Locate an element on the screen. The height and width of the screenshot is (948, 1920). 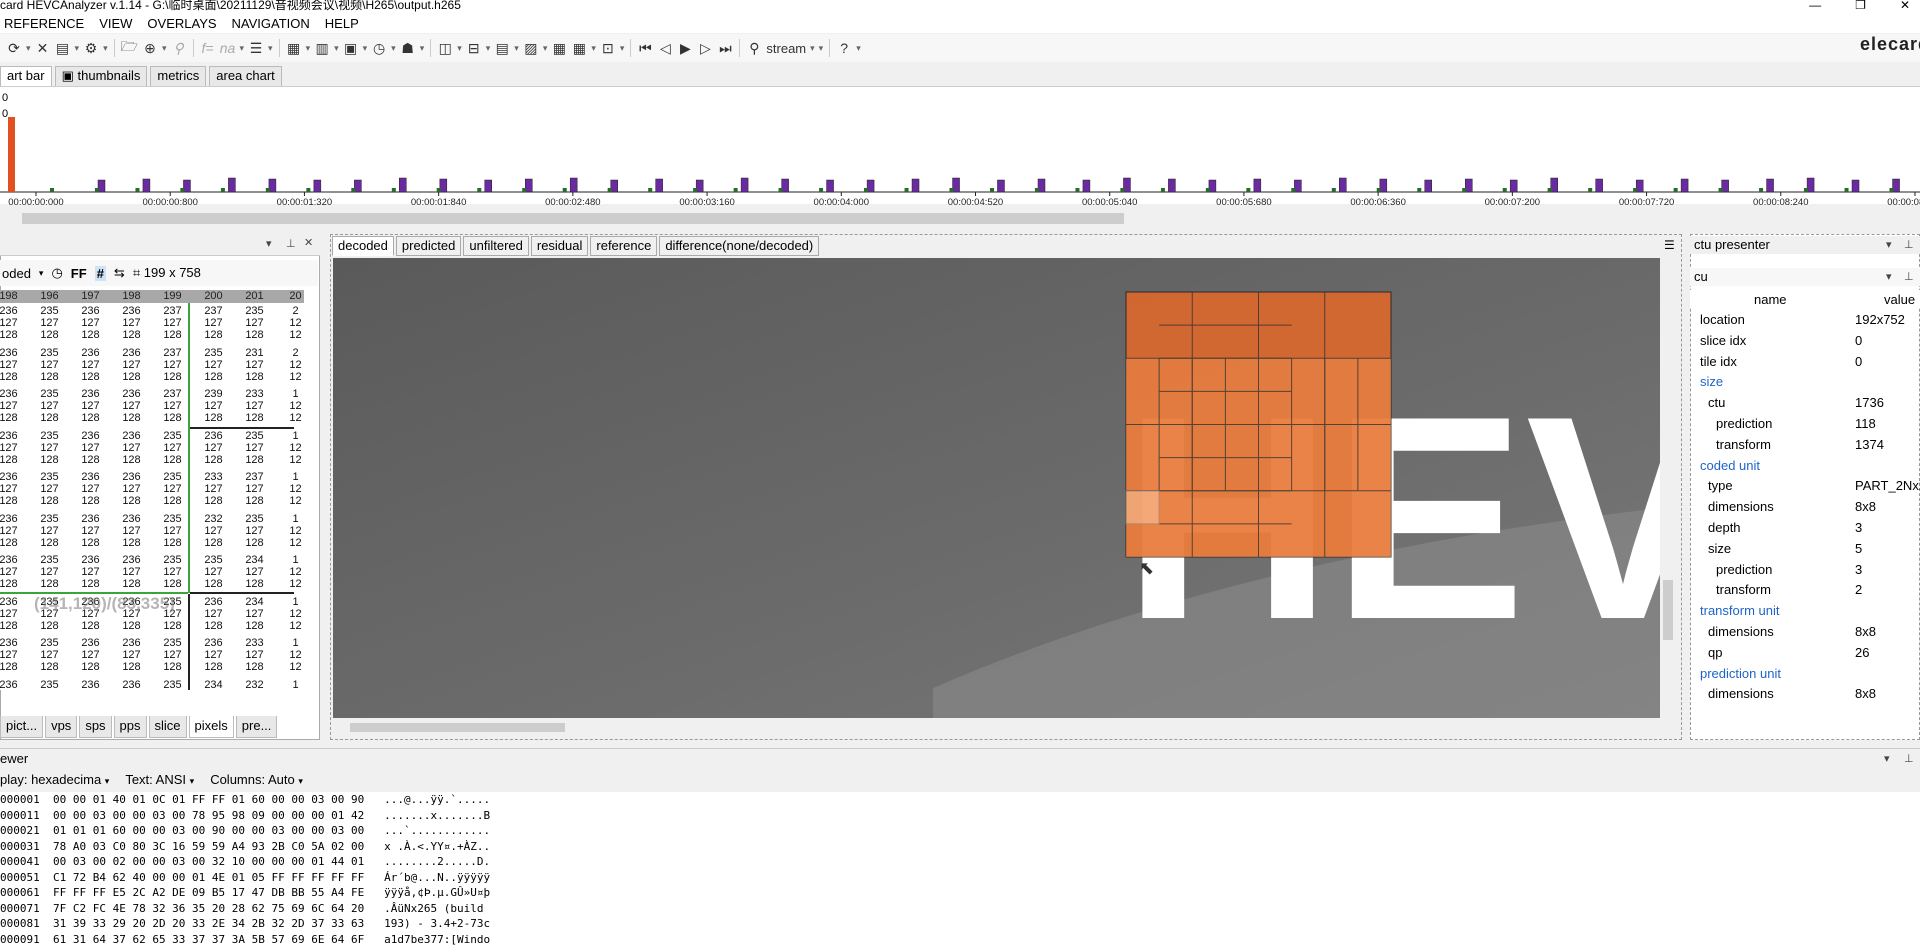
property-row: transform 2 is located at coordinates (1805, 590).